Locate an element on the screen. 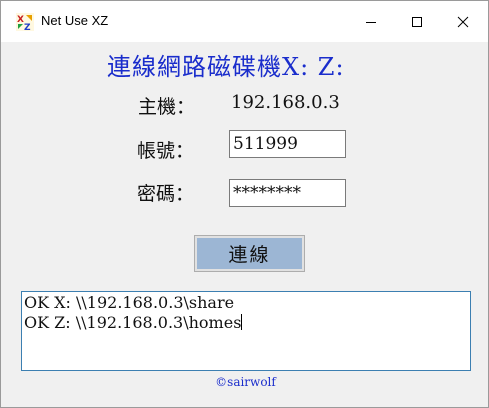  text-caret is located at coordinates (242, 322).